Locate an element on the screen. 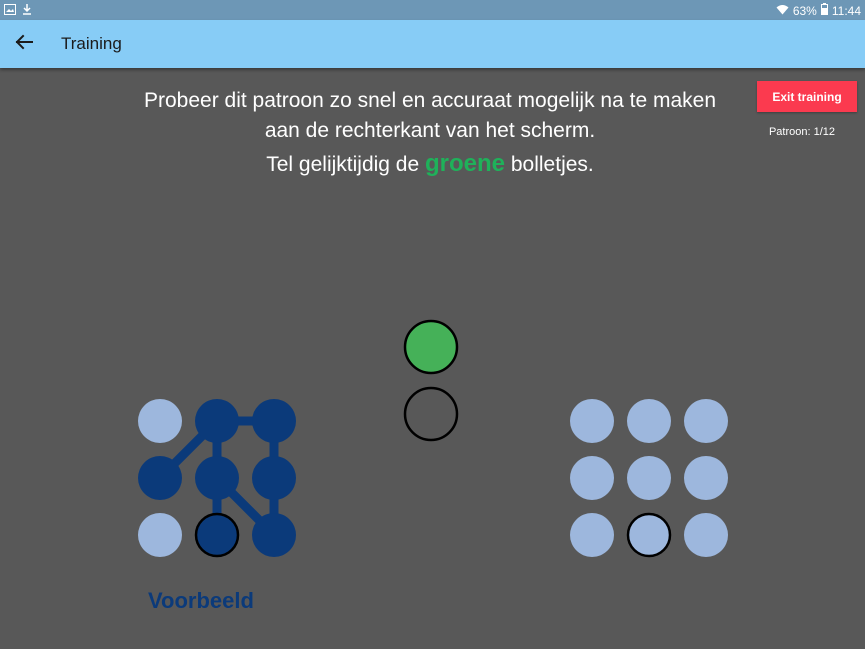 This screenshot has height=649, width=865. example-label: Voorbeeld is located at coordinates (201, 600).